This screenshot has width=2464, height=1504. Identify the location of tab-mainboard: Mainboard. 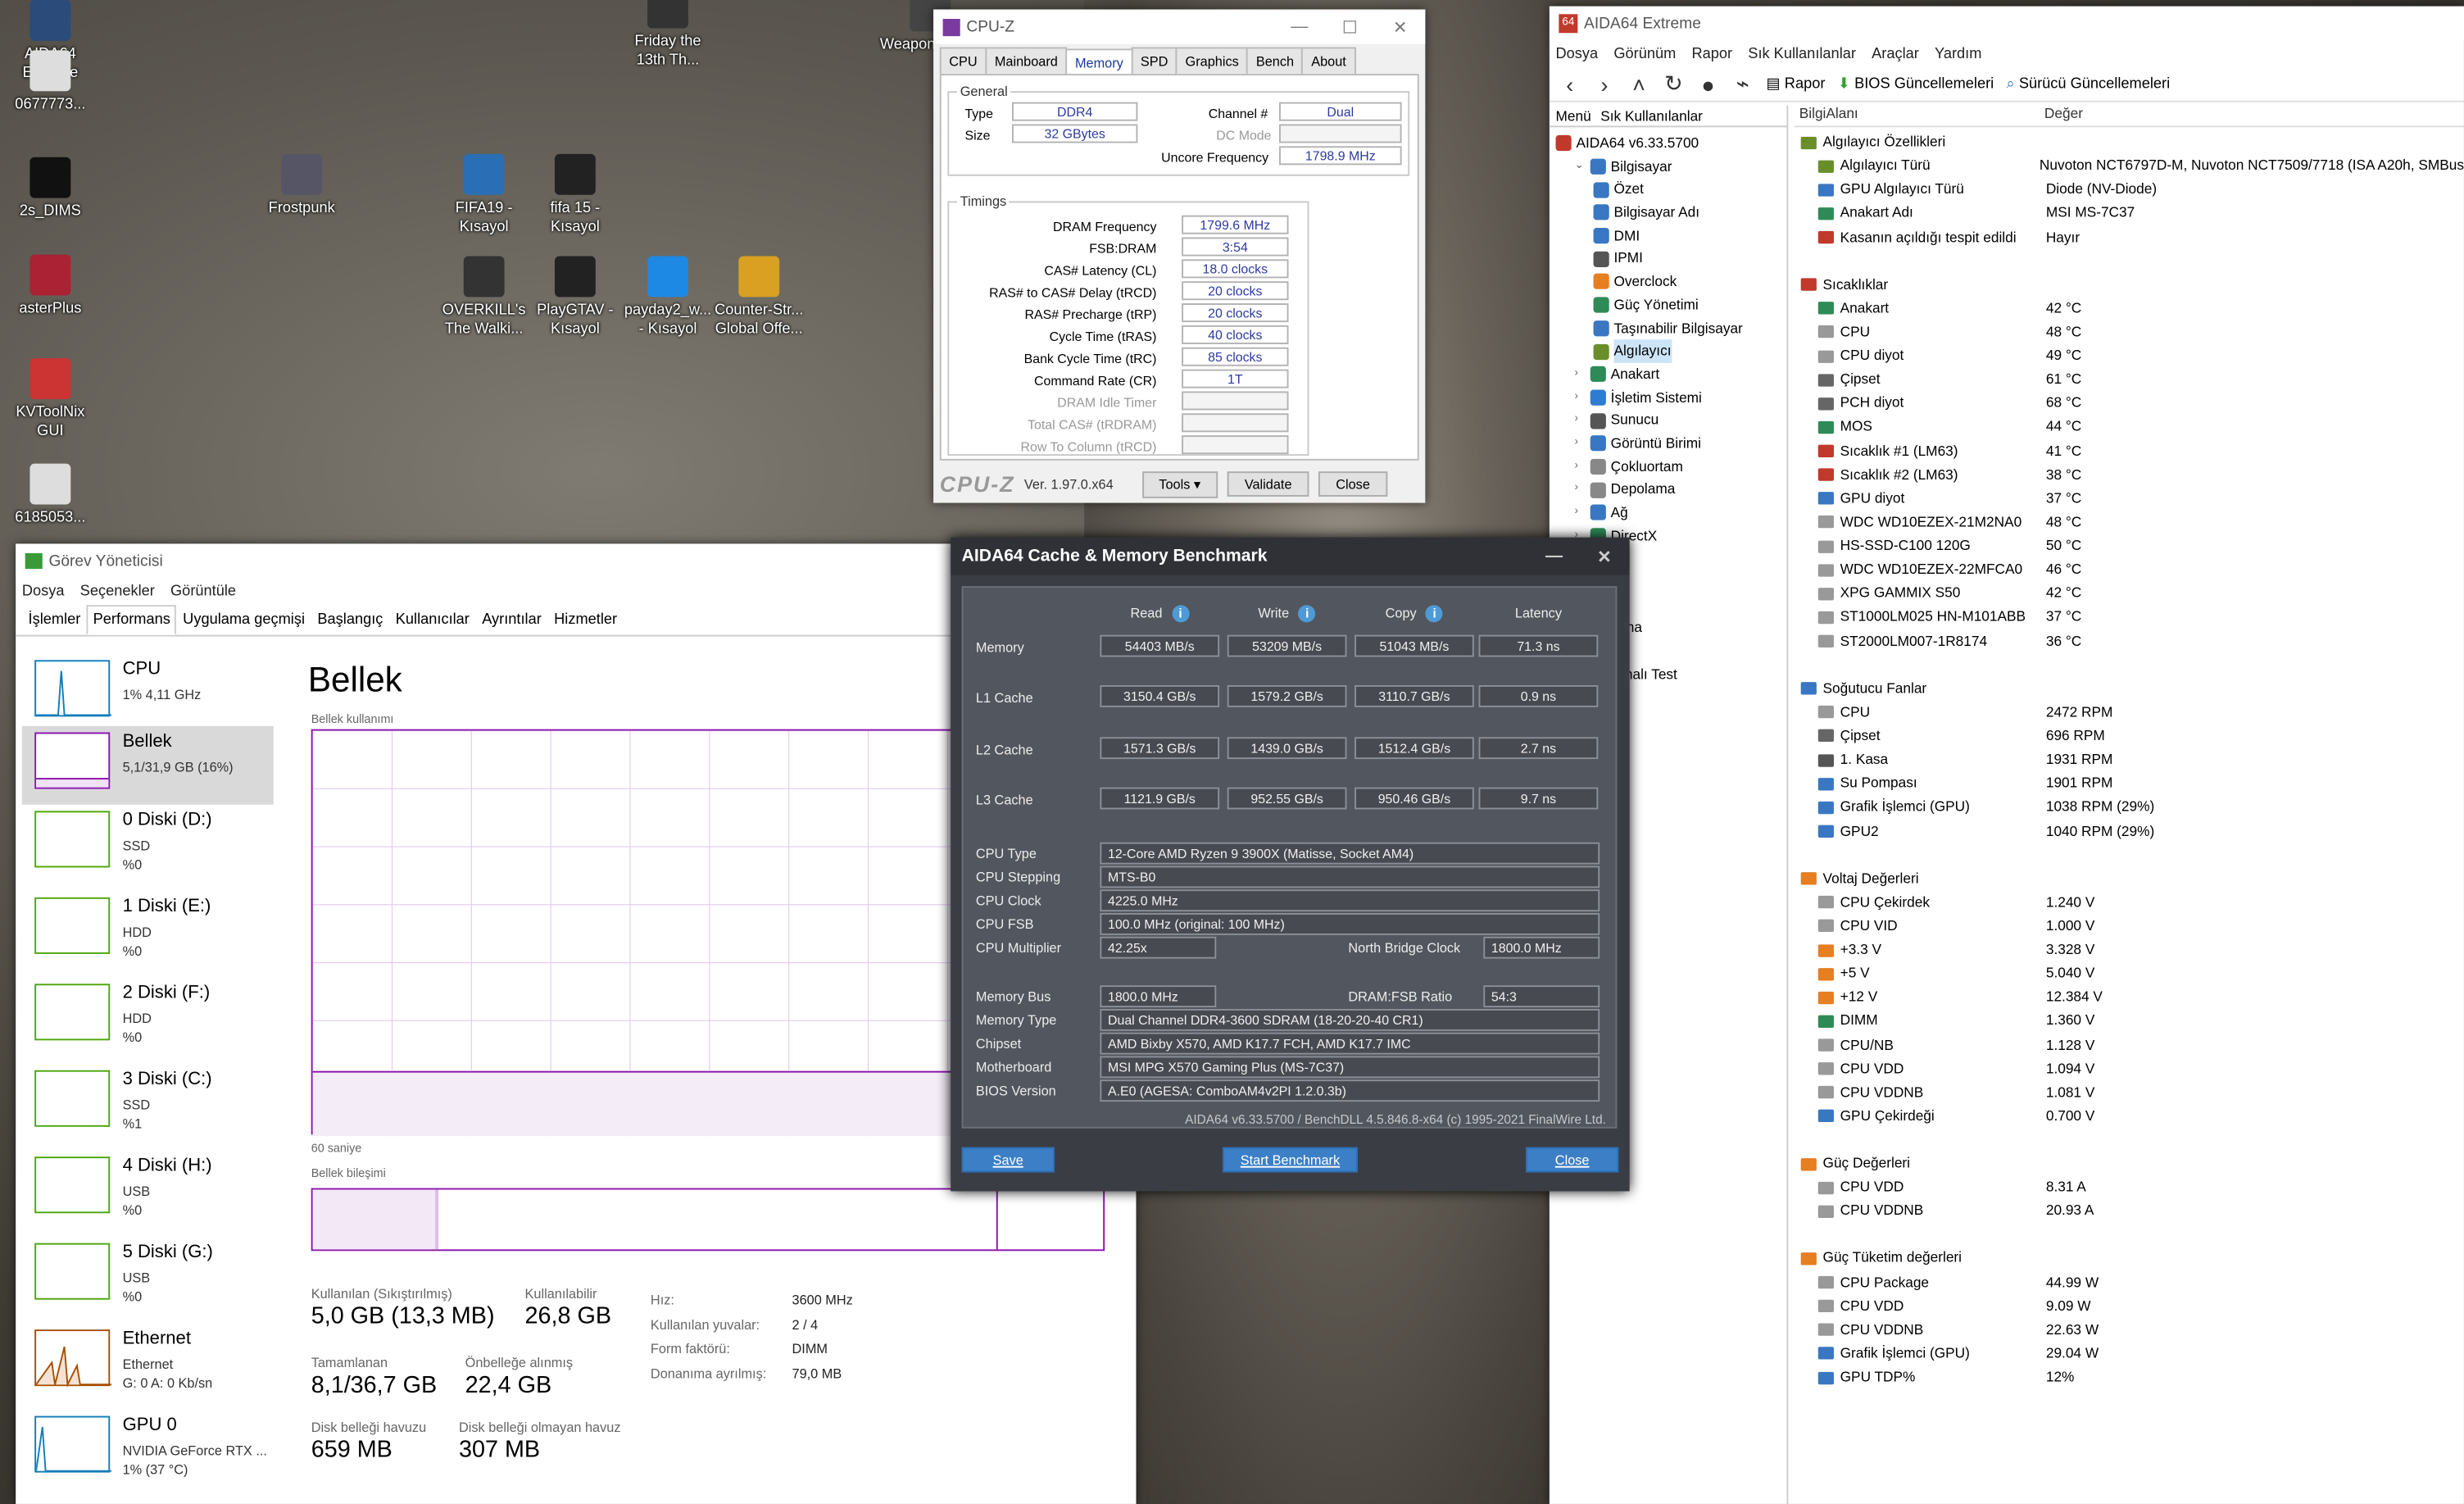
(1026, 61).